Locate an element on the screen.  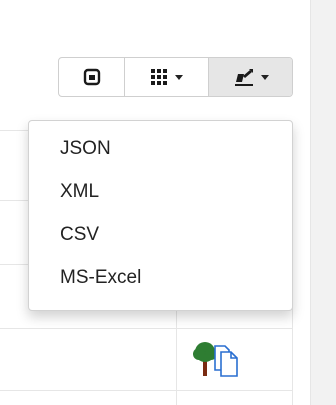
export-json-item: JSON is located at coordinates (160, 148).